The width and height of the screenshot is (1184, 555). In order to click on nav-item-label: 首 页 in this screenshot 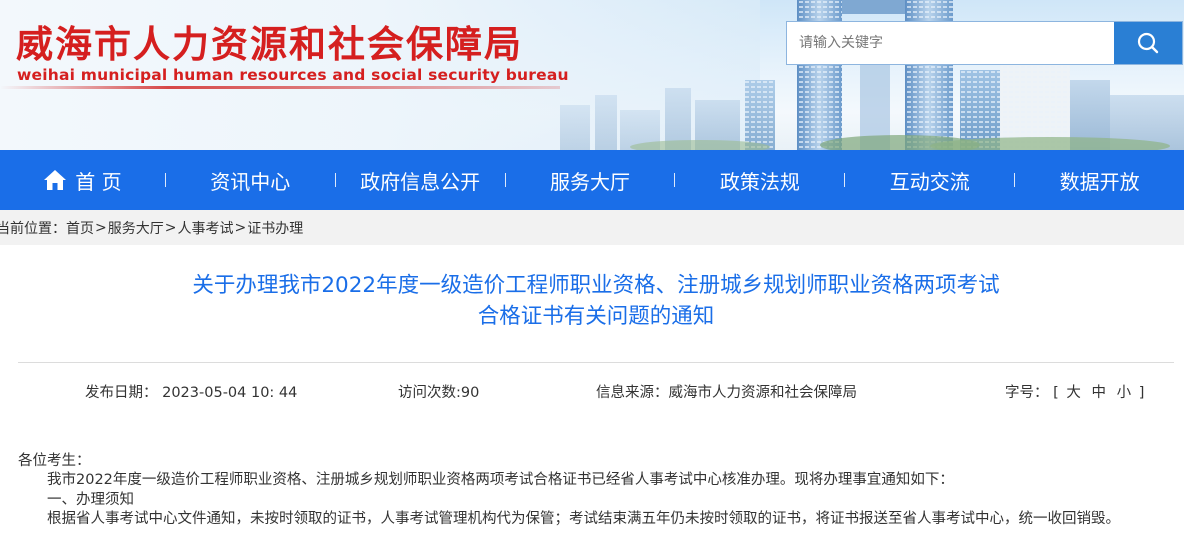, I will do `click(98, 181)`.